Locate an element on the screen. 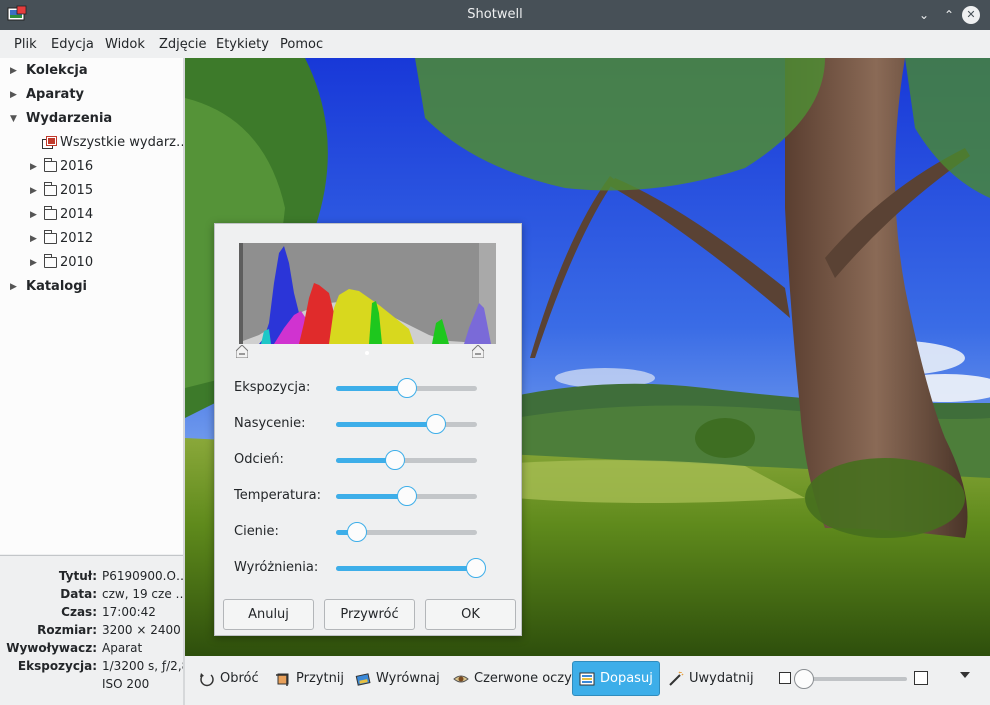 The image size is (990, 705). slider-temperature: Temperatura: is located at coordinates (369, 496).